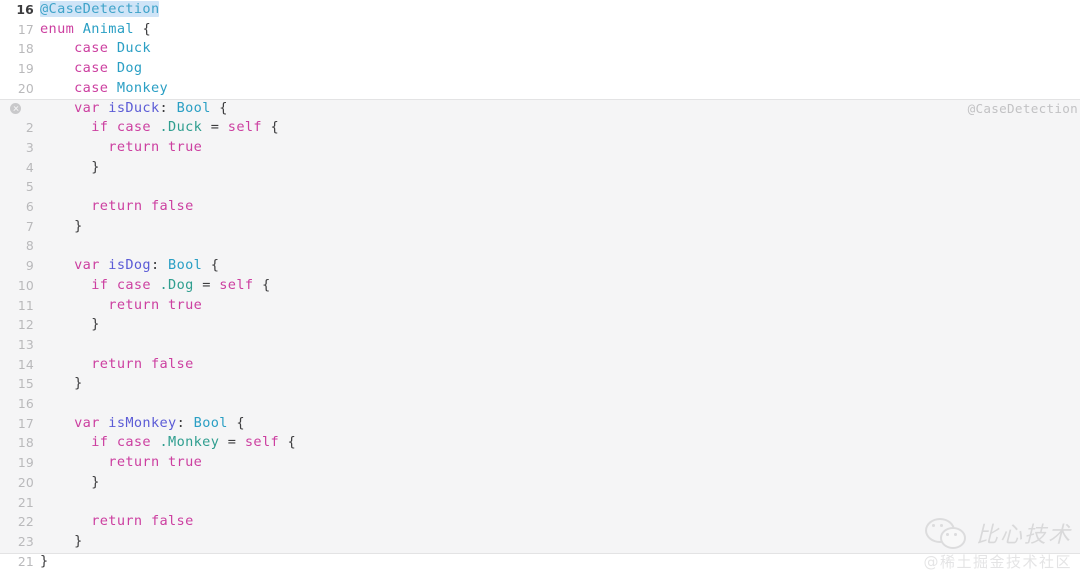 The image size is (1080, 578). What do you see at coordinates (540, 187) in the screenshot?
I see `code-line: 5` at bounding box center [540, 187].